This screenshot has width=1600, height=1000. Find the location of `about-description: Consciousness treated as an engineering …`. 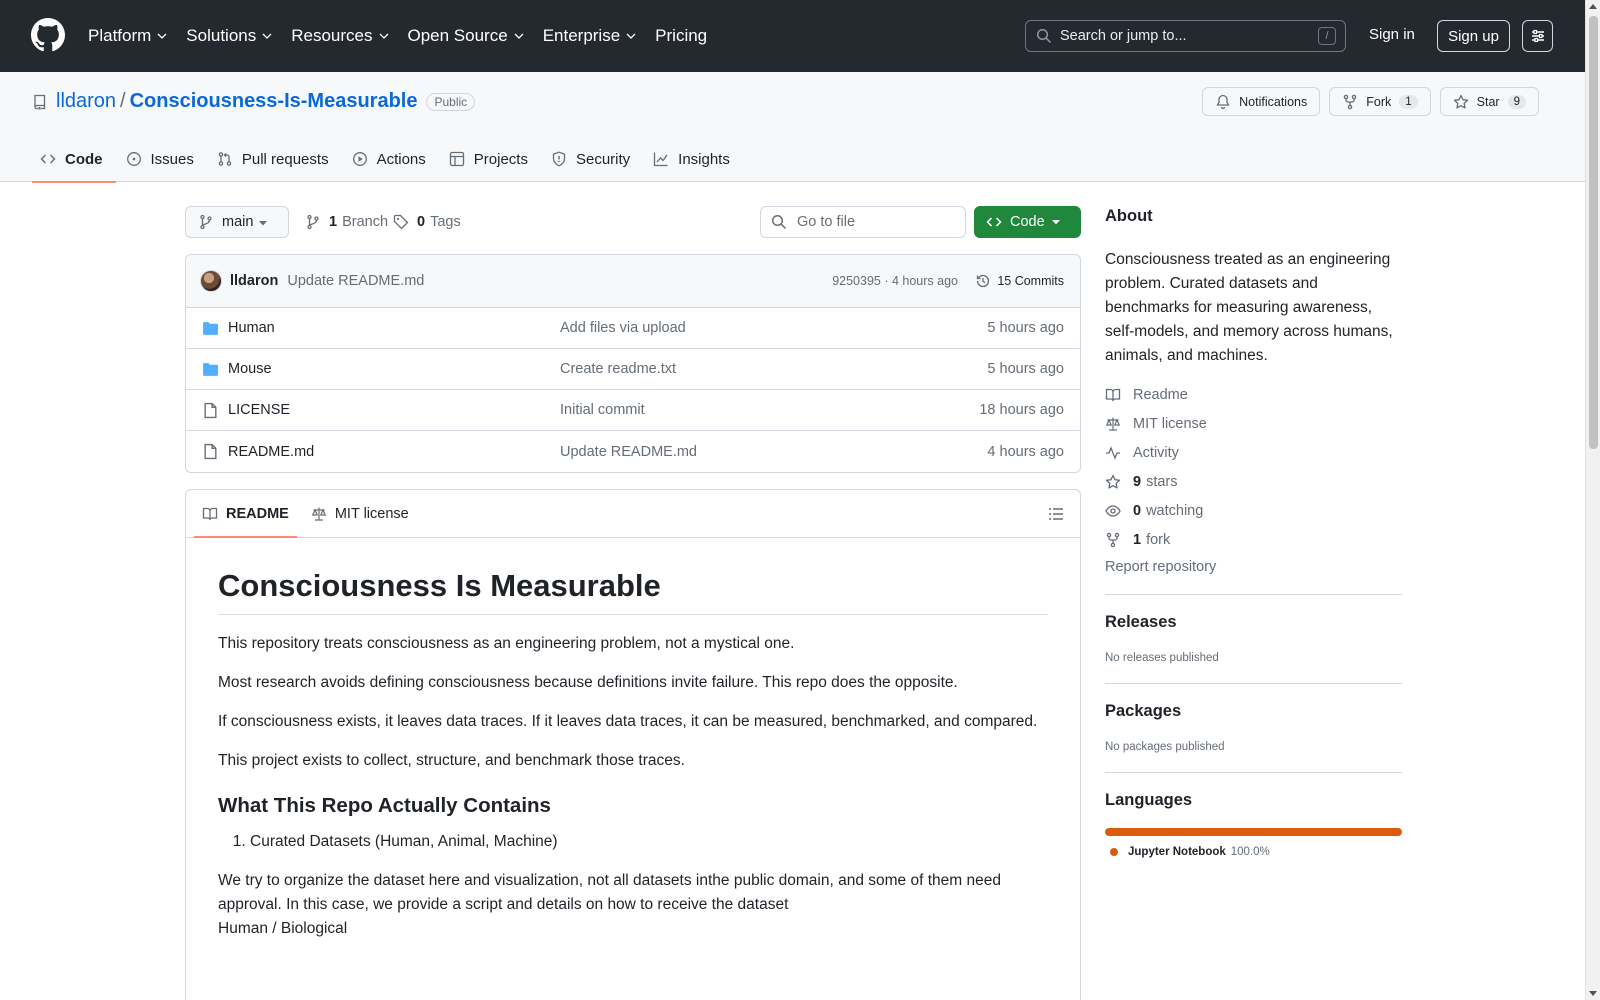

about-description: Consciousness treated as an engineering … is located at coordinates (1249, 307).